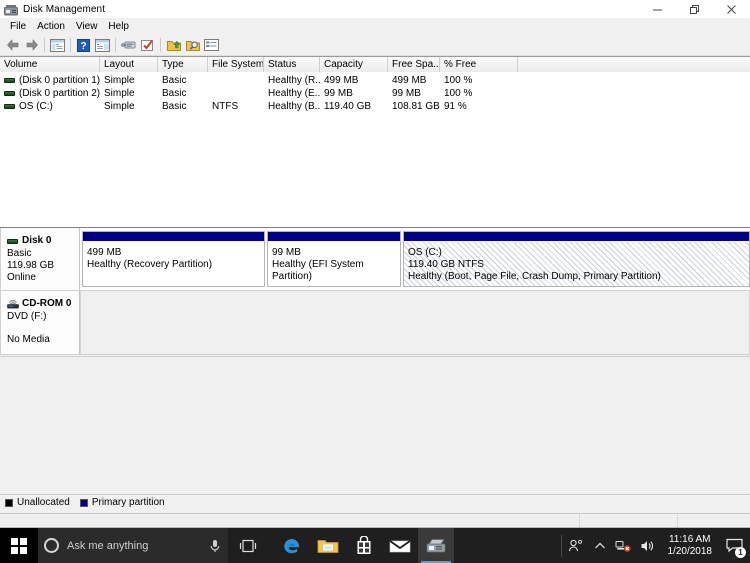 This screenshot has height=563, width=750. What do you see at coordinates (215, 546) in the screenshot?
I see `microphone-icon` at bounding box center [215, 546].